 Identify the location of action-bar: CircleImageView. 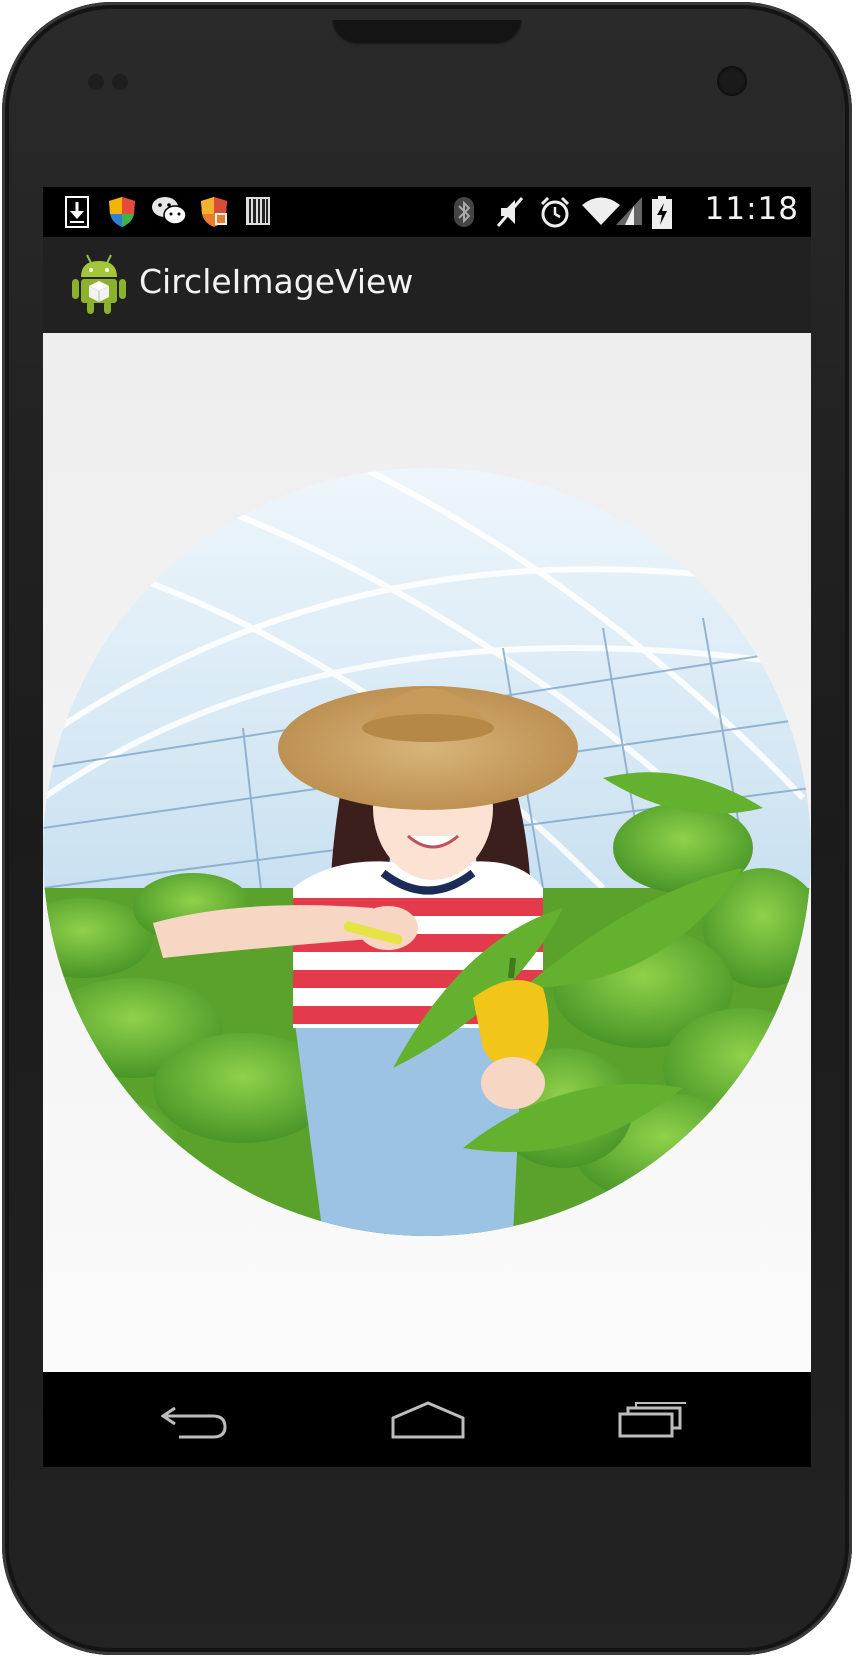
(427, 285).